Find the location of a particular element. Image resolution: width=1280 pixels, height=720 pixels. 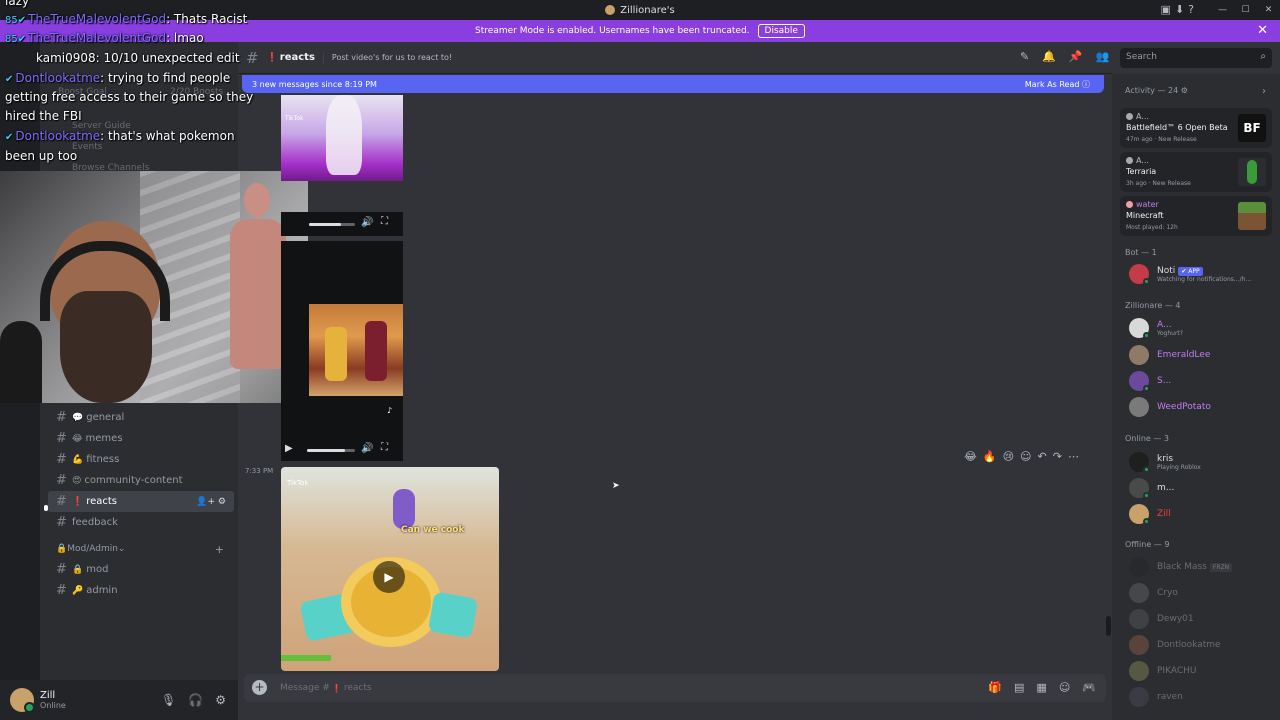

reply-icon: ↶ is located at coordinates (1042, 456).